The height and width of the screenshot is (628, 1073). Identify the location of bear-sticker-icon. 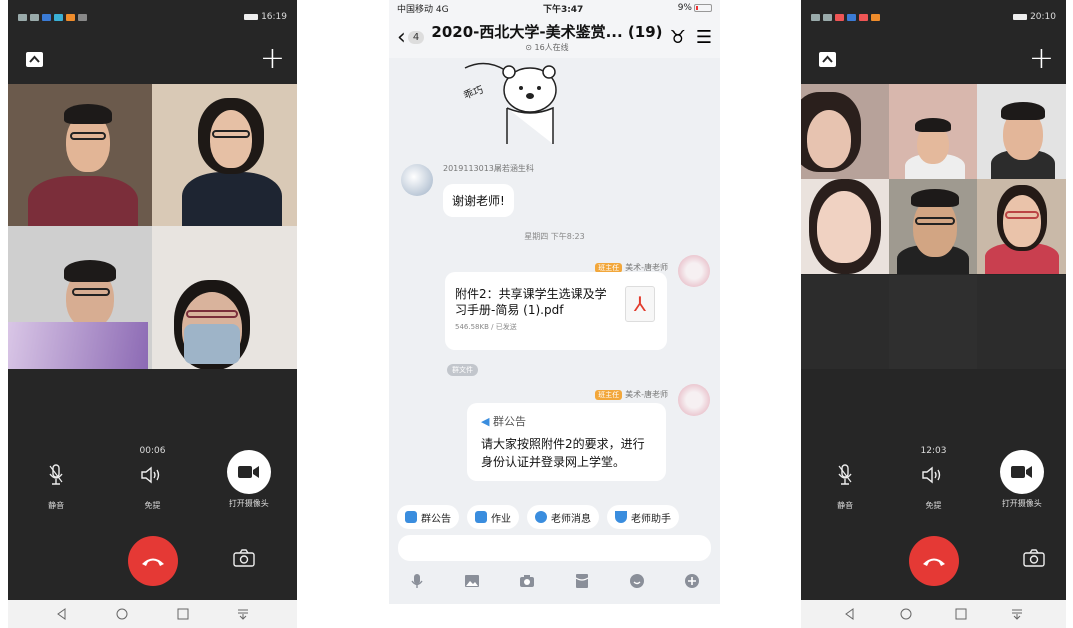
(510, 103).